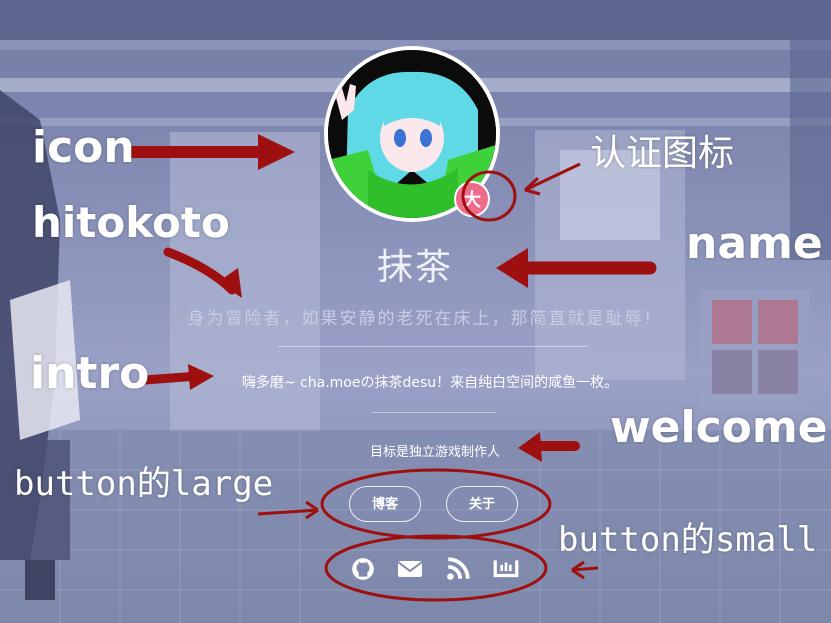 Image resolution: width=831 pixels, height=623 pixels. Describe the element at coordinates (754, 243) in the screenshot. I see `annotation-name: name` at that location.